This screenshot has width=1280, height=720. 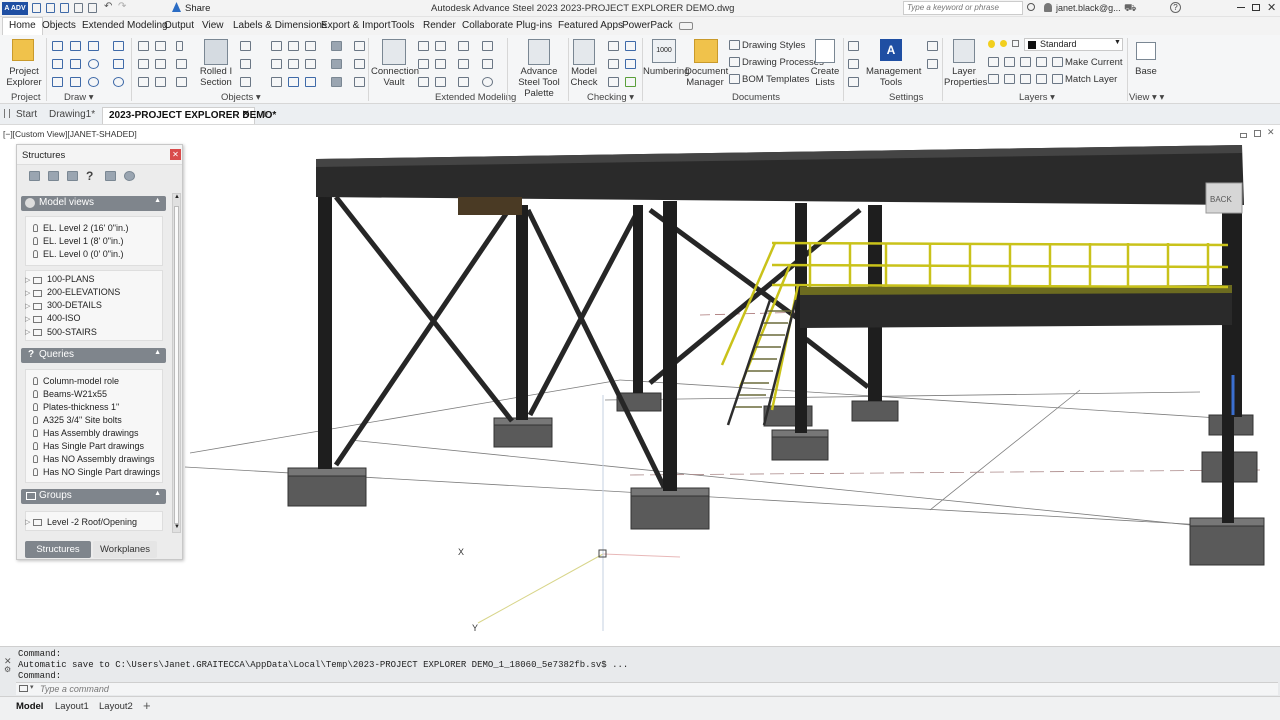 I want to click on settings-a-icon, so click(x=853, y=64).